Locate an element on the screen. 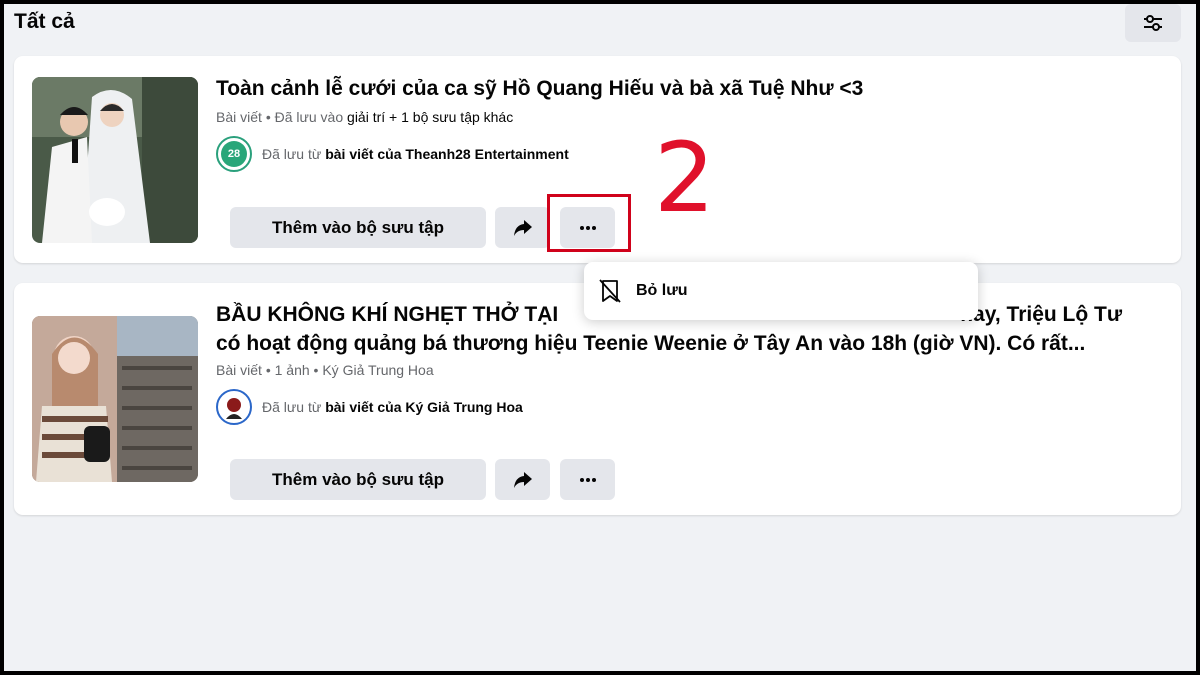  unsave-icon is located at coordinates (610, 291).